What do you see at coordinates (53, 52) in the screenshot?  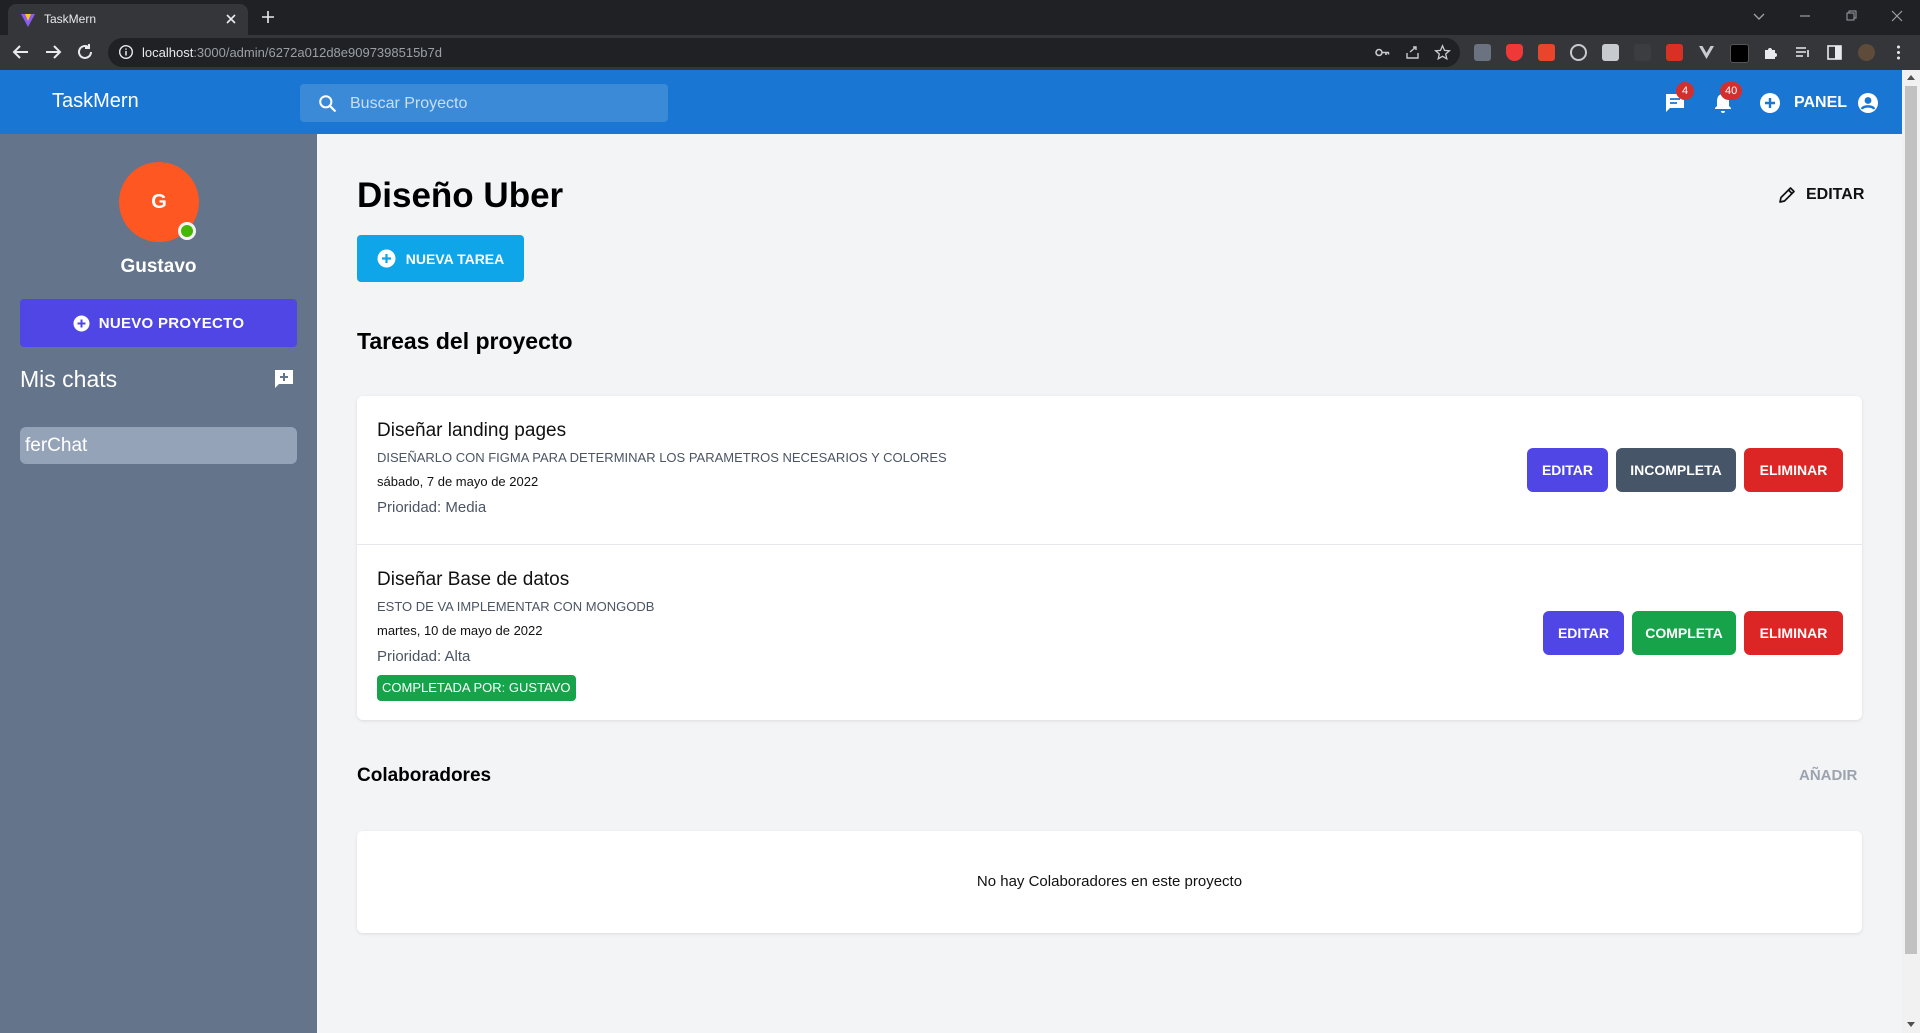 I see `forward-arrow-icon` at bounding box center [53, 52].